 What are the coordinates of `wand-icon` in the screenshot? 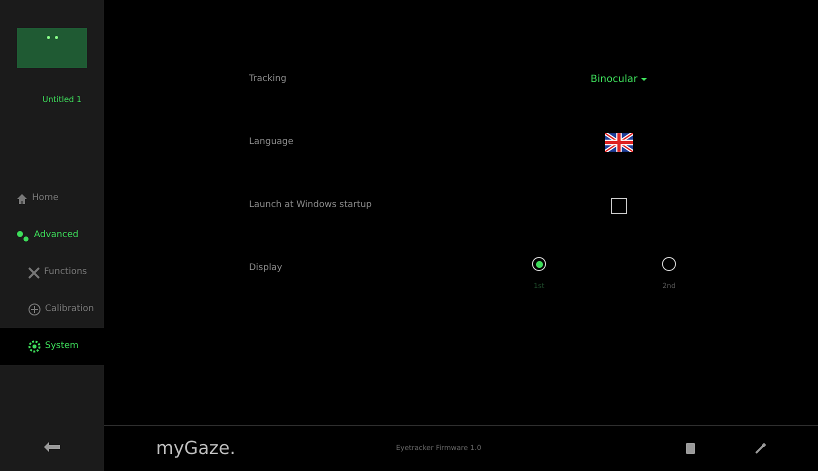 It's located at (760, 448).